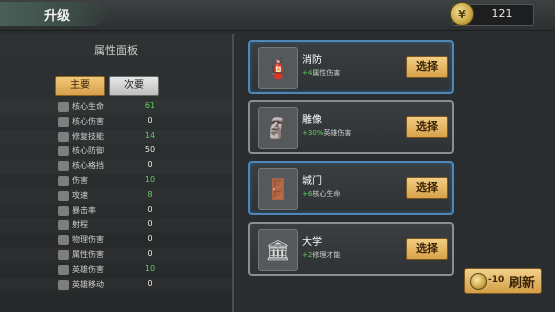 Image resolution: width=555 pixels, height=312 pixels. Describe the element at coordinates (80, 225) in the screenshot. I see `stat-name: 射程` at that location.